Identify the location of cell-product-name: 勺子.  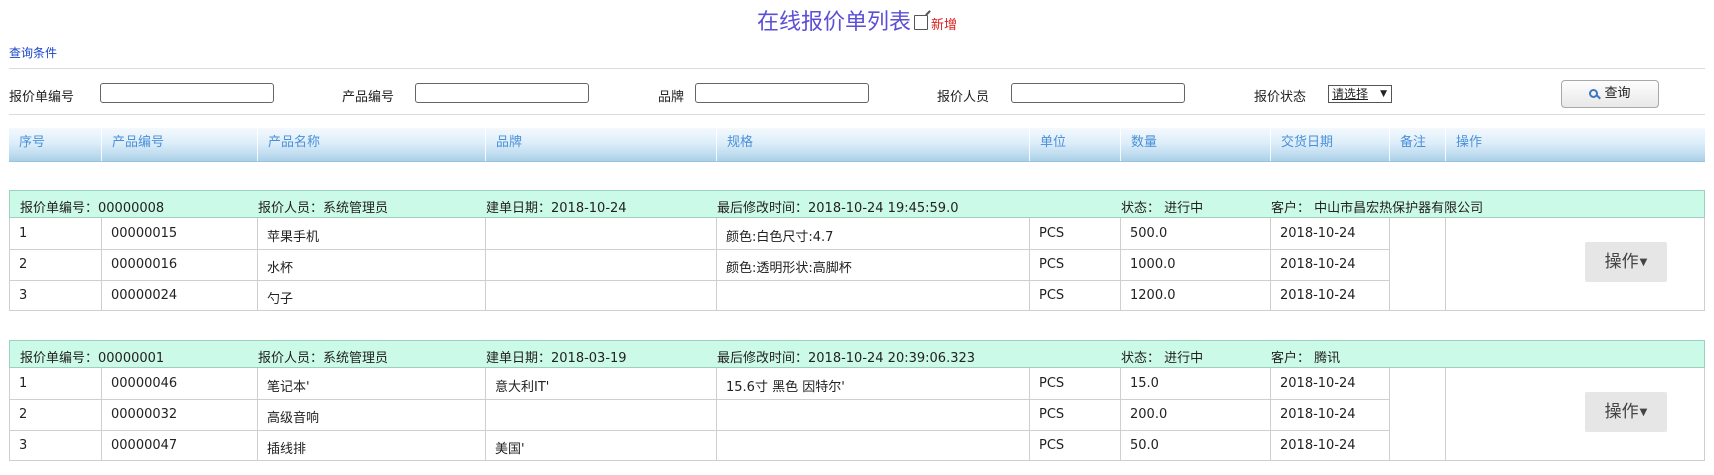
(280, 299).